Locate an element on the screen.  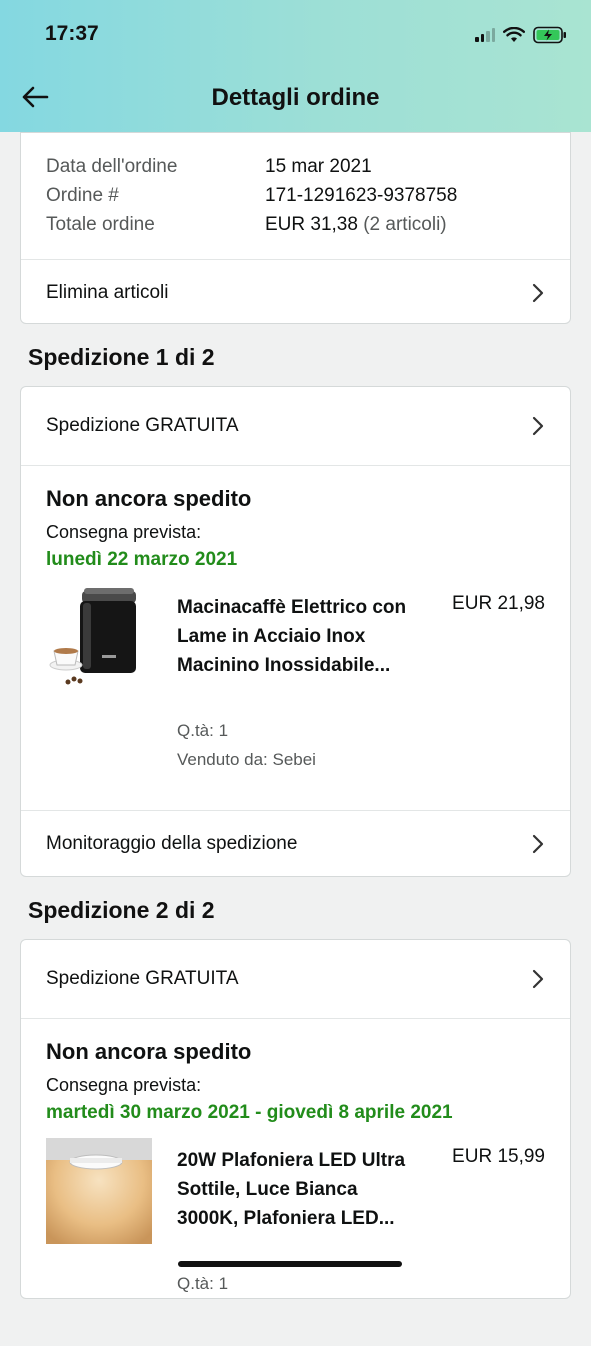
app-header: 17:37 Dettagli ordine is located at coordinates (295, 66).